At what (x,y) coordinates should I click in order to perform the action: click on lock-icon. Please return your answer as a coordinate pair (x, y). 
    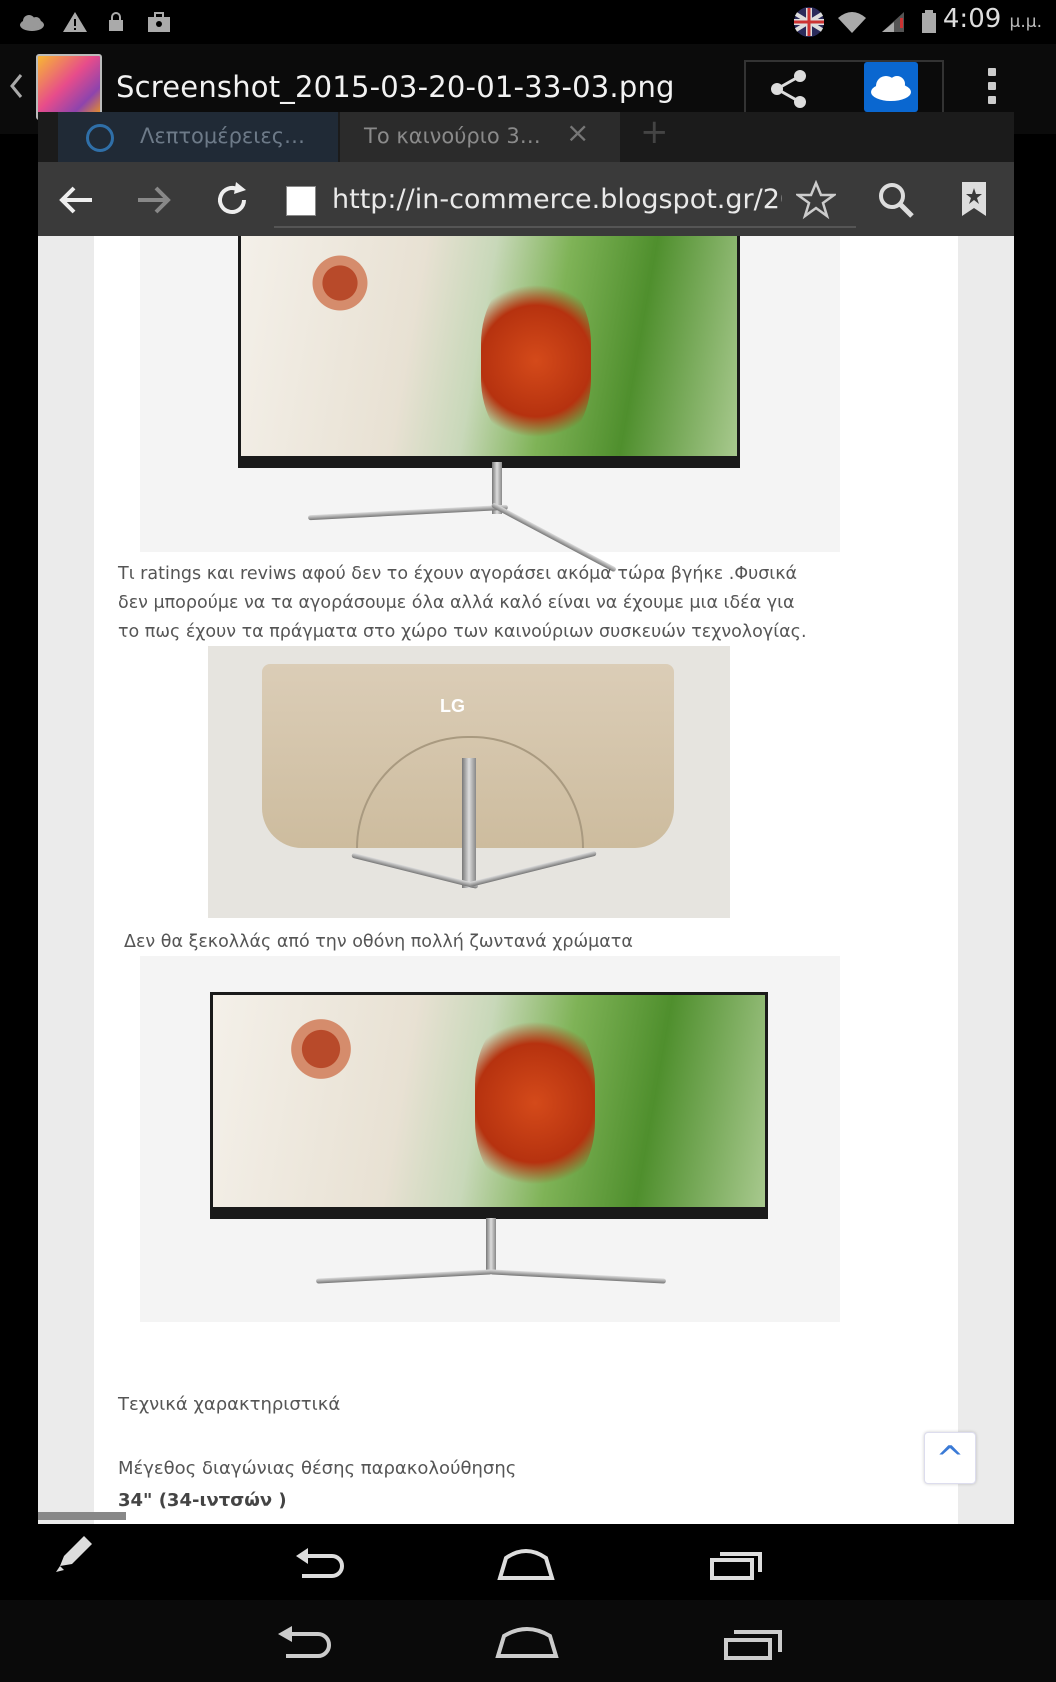
    Looking at the image, I should click on (116, 21).